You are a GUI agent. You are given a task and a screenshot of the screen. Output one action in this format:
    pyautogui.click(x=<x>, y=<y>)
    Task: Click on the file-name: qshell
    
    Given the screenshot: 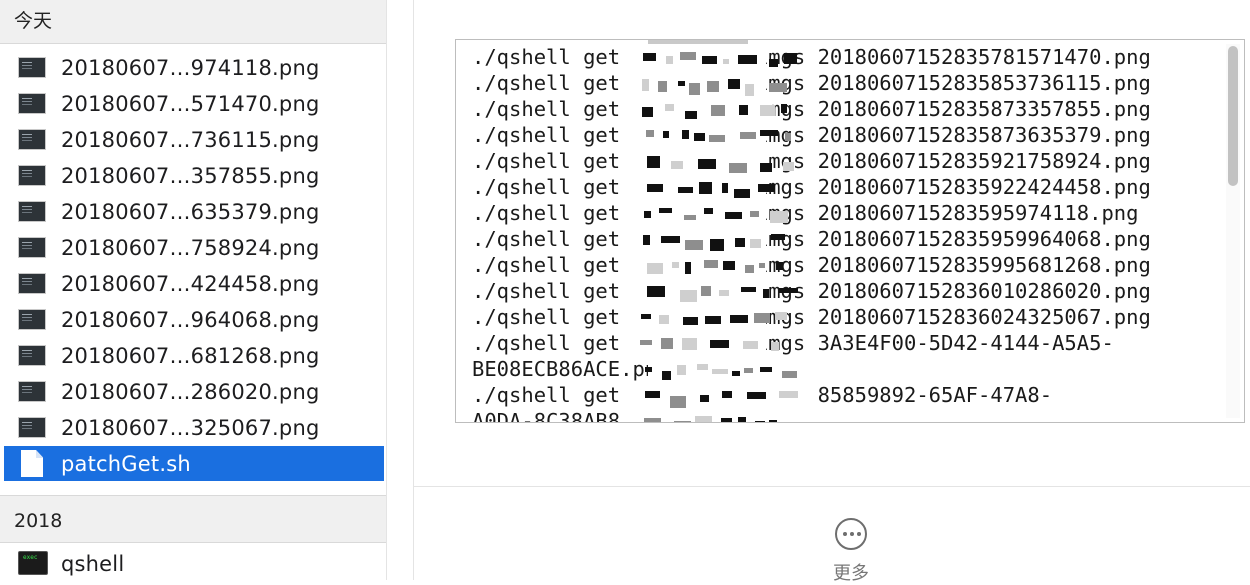 What is the action you would take?
    pyautogui.click(x=93, y=564)
    